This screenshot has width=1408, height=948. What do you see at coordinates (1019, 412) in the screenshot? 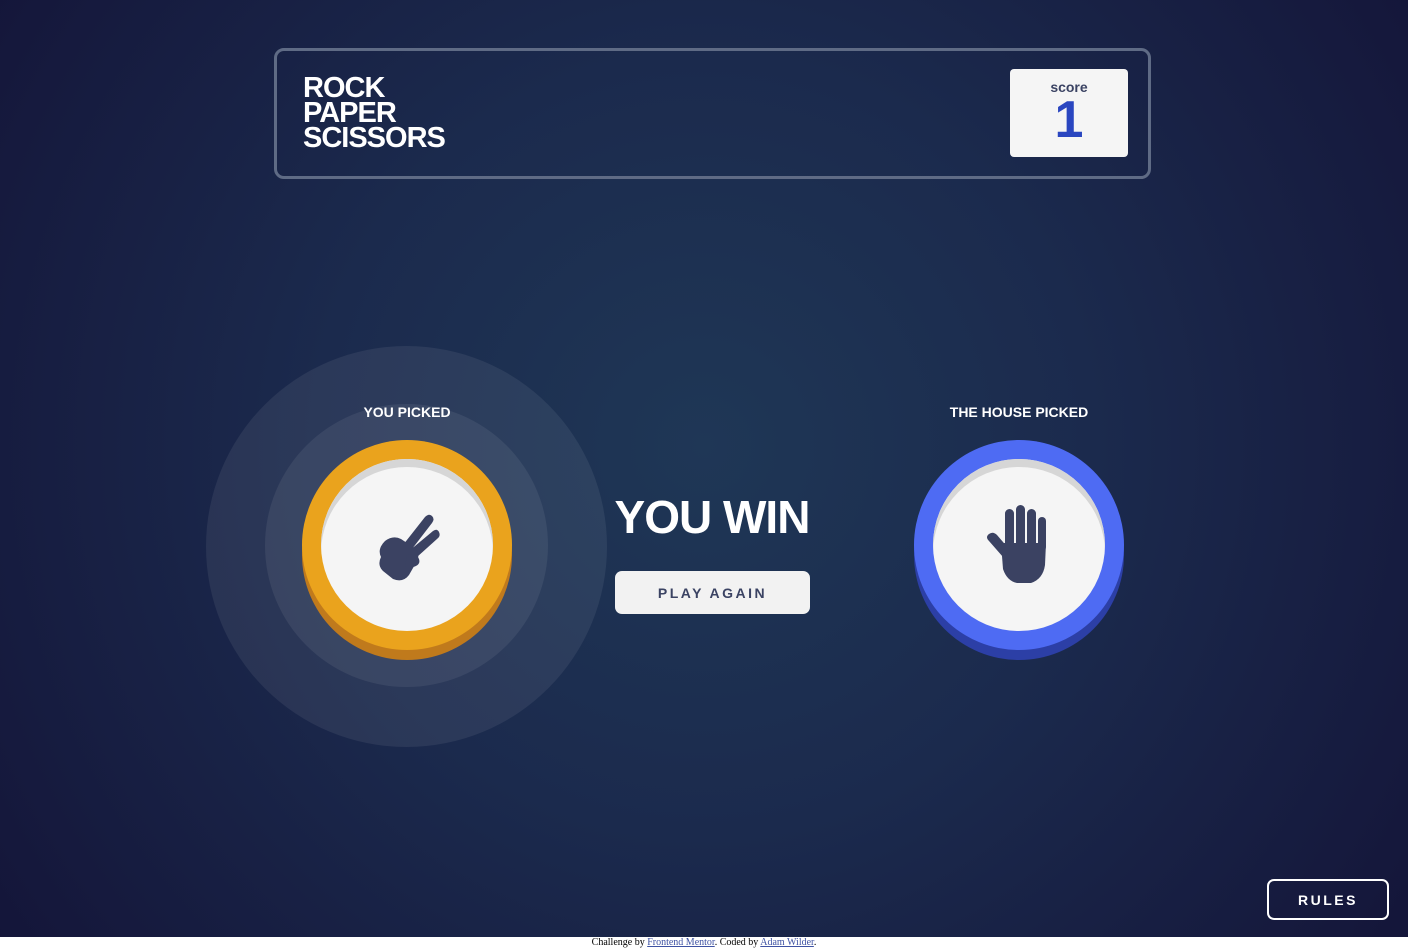
I see `house-picked-label: THE HOUSE PICKED` at bounding box center [1019, 412].